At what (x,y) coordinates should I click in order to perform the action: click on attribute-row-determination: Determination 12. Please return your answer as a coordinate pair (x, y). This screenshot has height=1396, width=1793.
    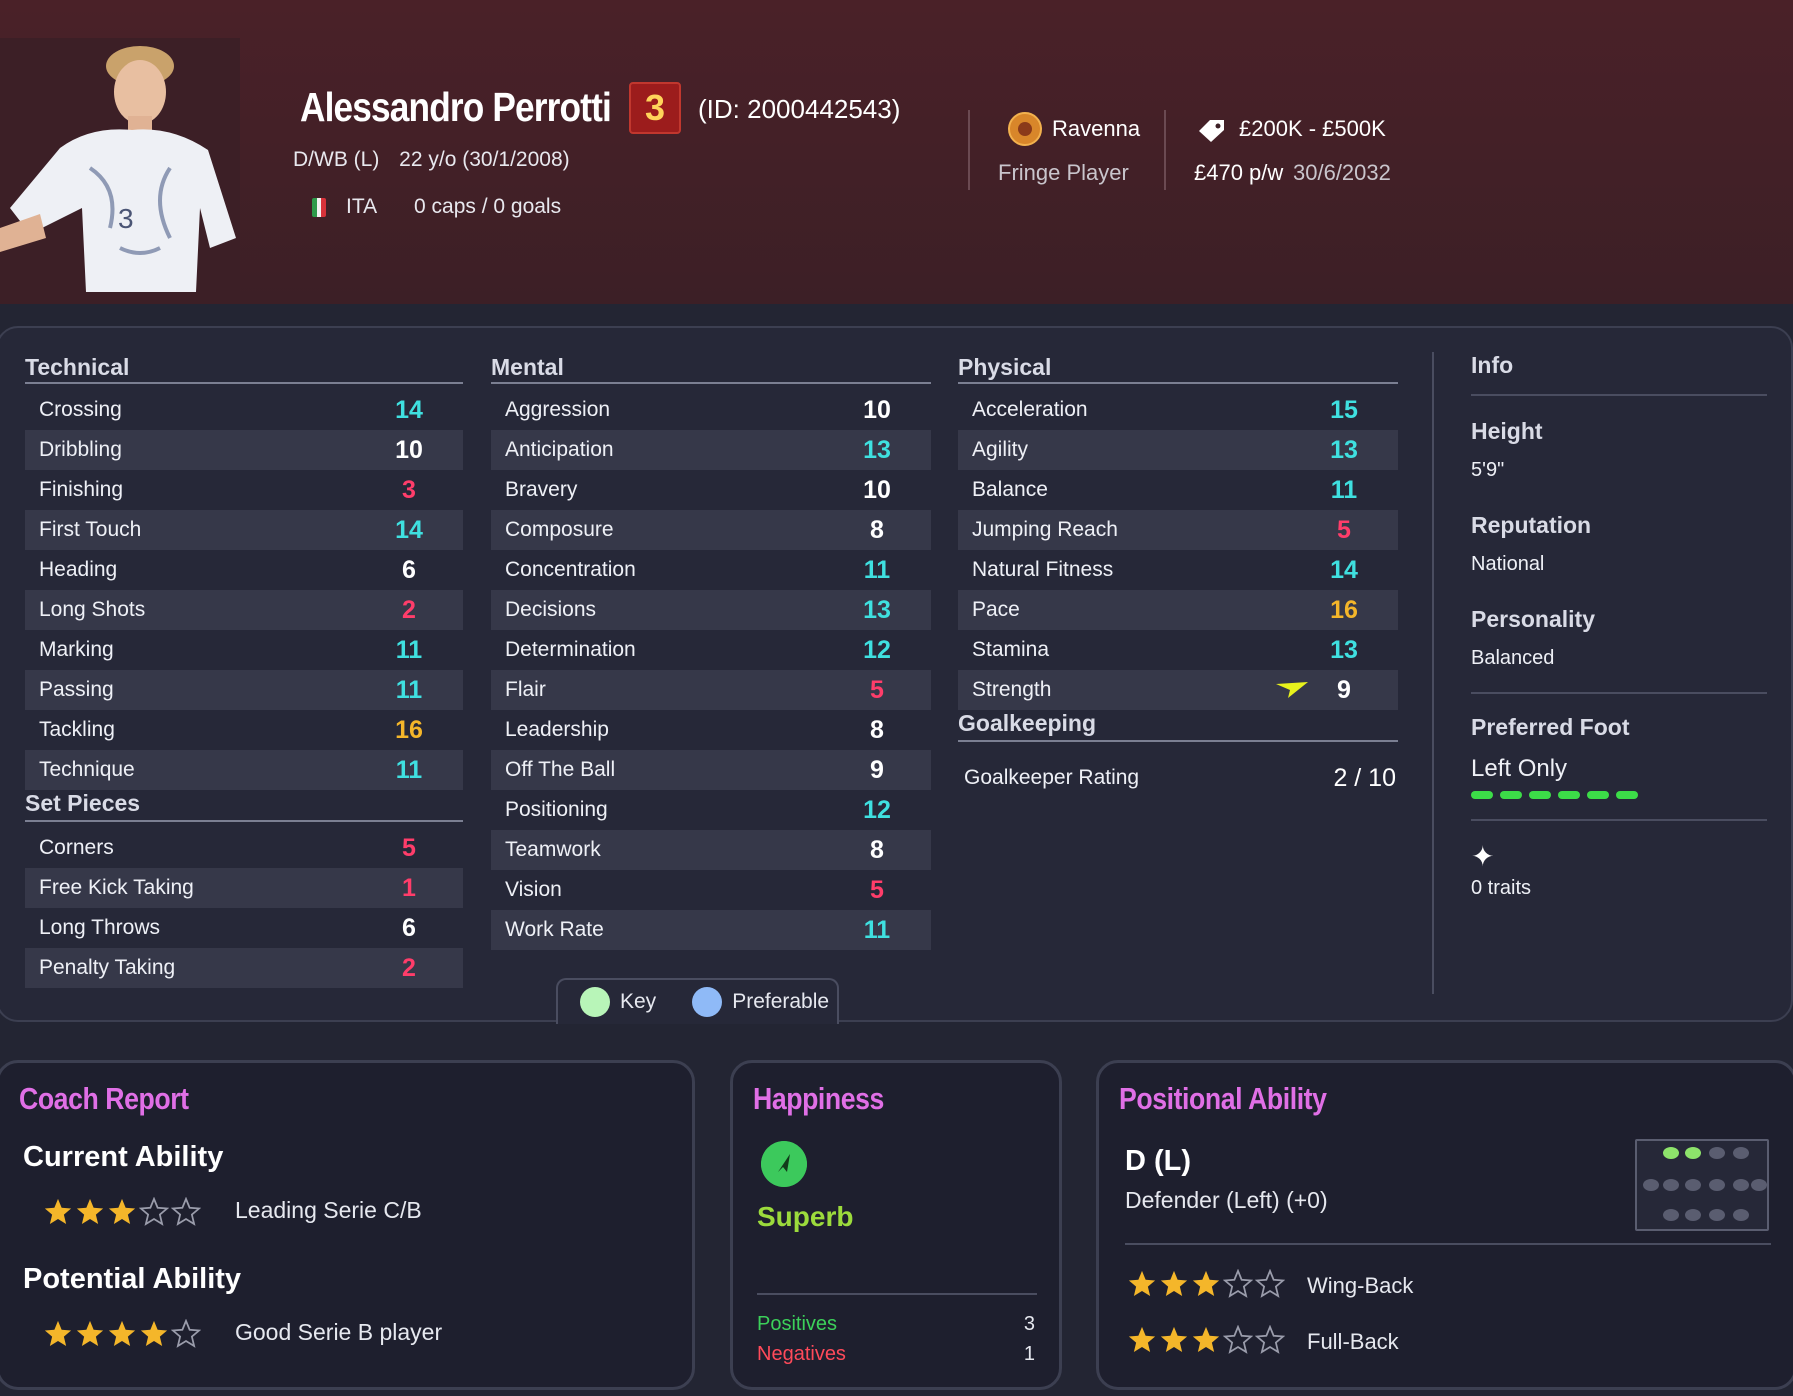
    Looking at the image, I should click on (711, 650).